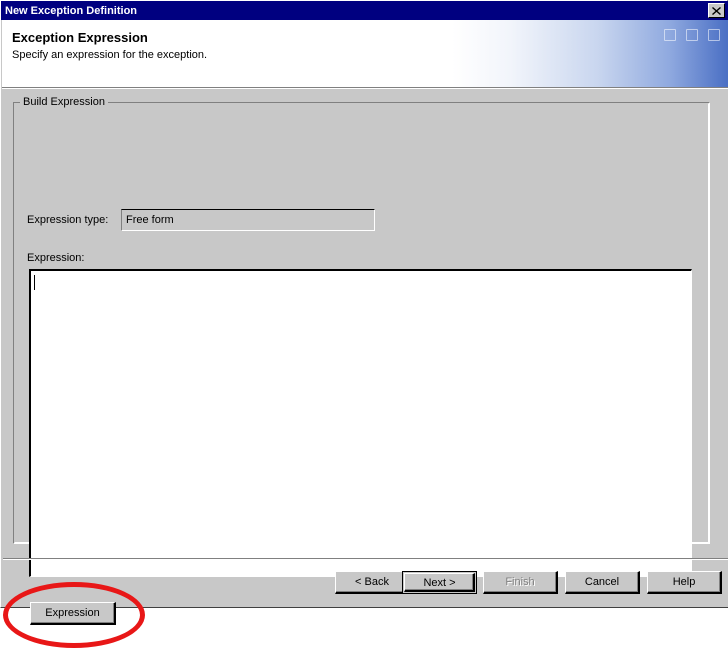 This screenshot has height=648, width=728. I want to click on footer-button-bar: < Back Next > Finish Cancel Help, so click(365, 586).